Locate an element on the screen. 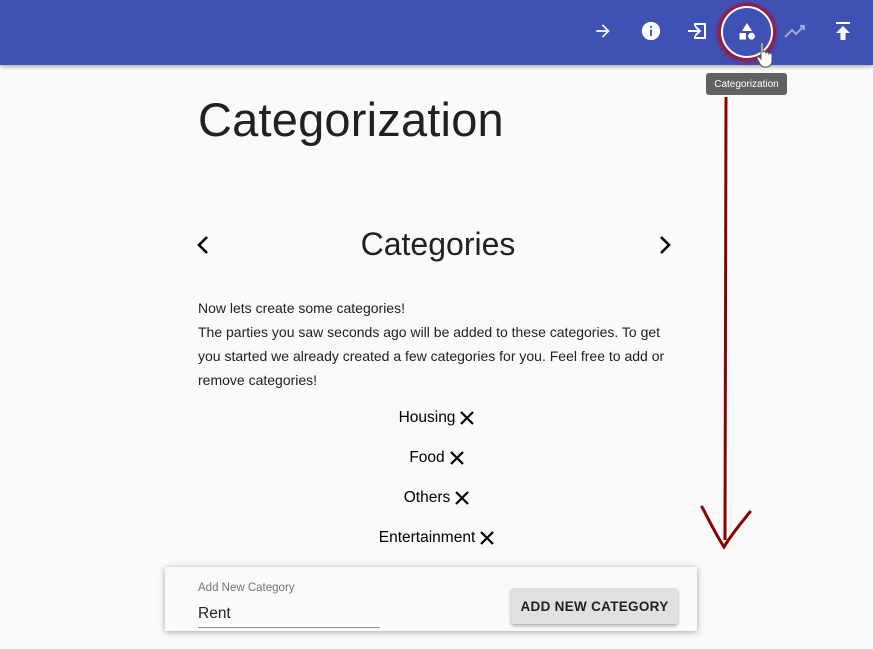 This screenshot has width=873, height=649. section-title: Categories is located at coordinates (438, 244).